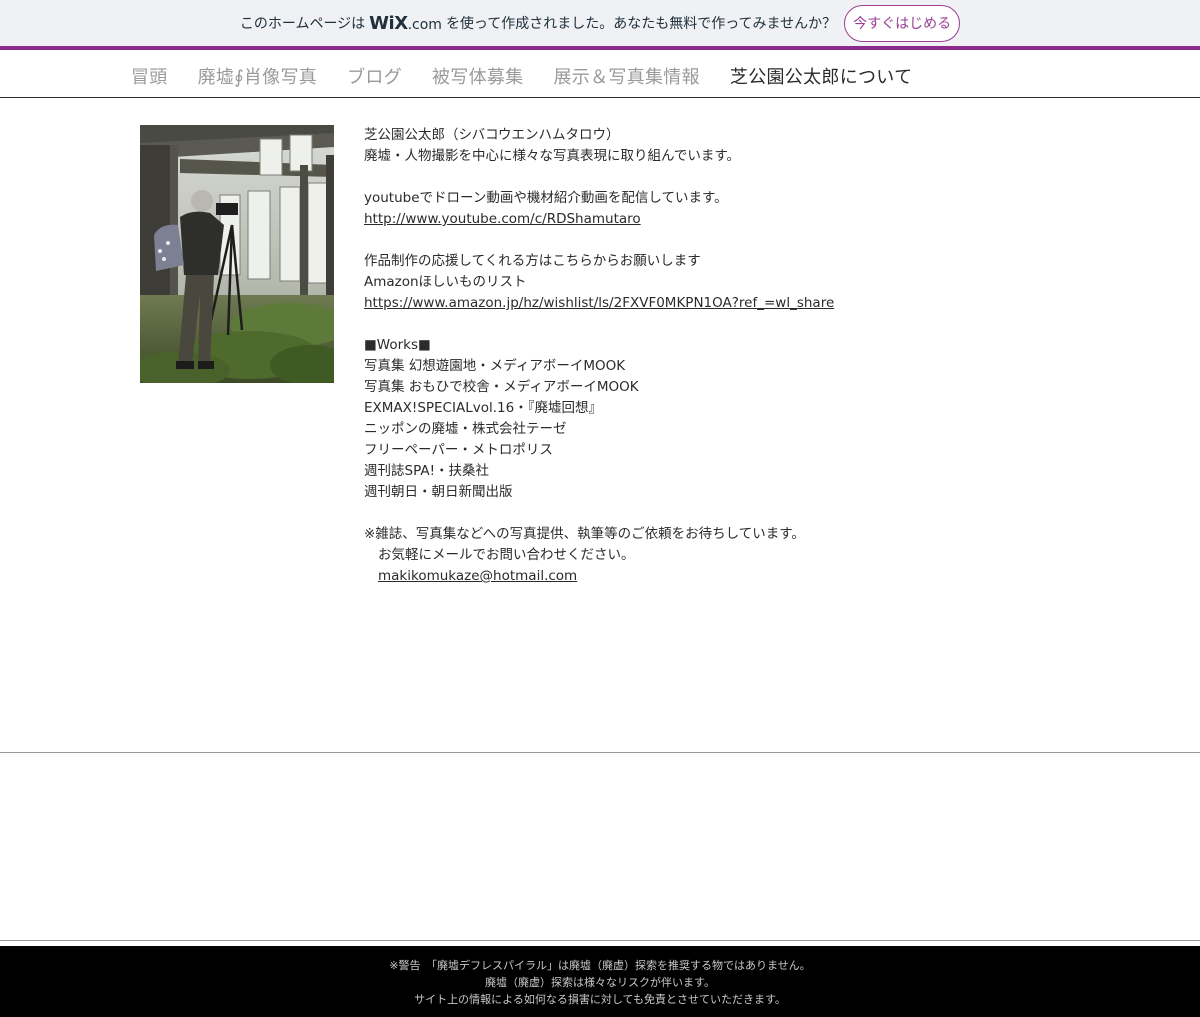 The height and width of the screenshot is (1017, 1200). I want to click on profile-intro: 廃墟・人物撮影を中心に様々な写真表現に取り組んでいます。, so click(552, 156).